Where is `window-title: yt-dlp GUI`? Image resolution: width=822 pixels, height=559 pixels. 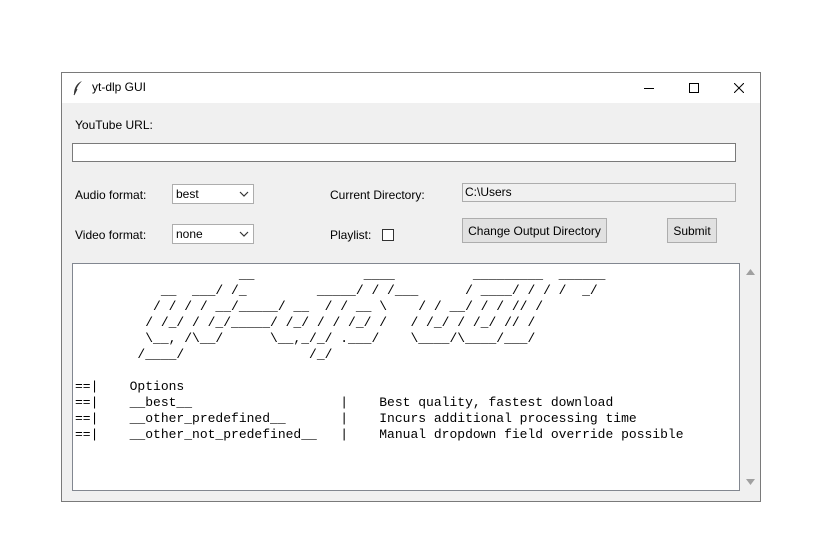
window-title: yt-dlp GUI is located at coordinates (119, 87).